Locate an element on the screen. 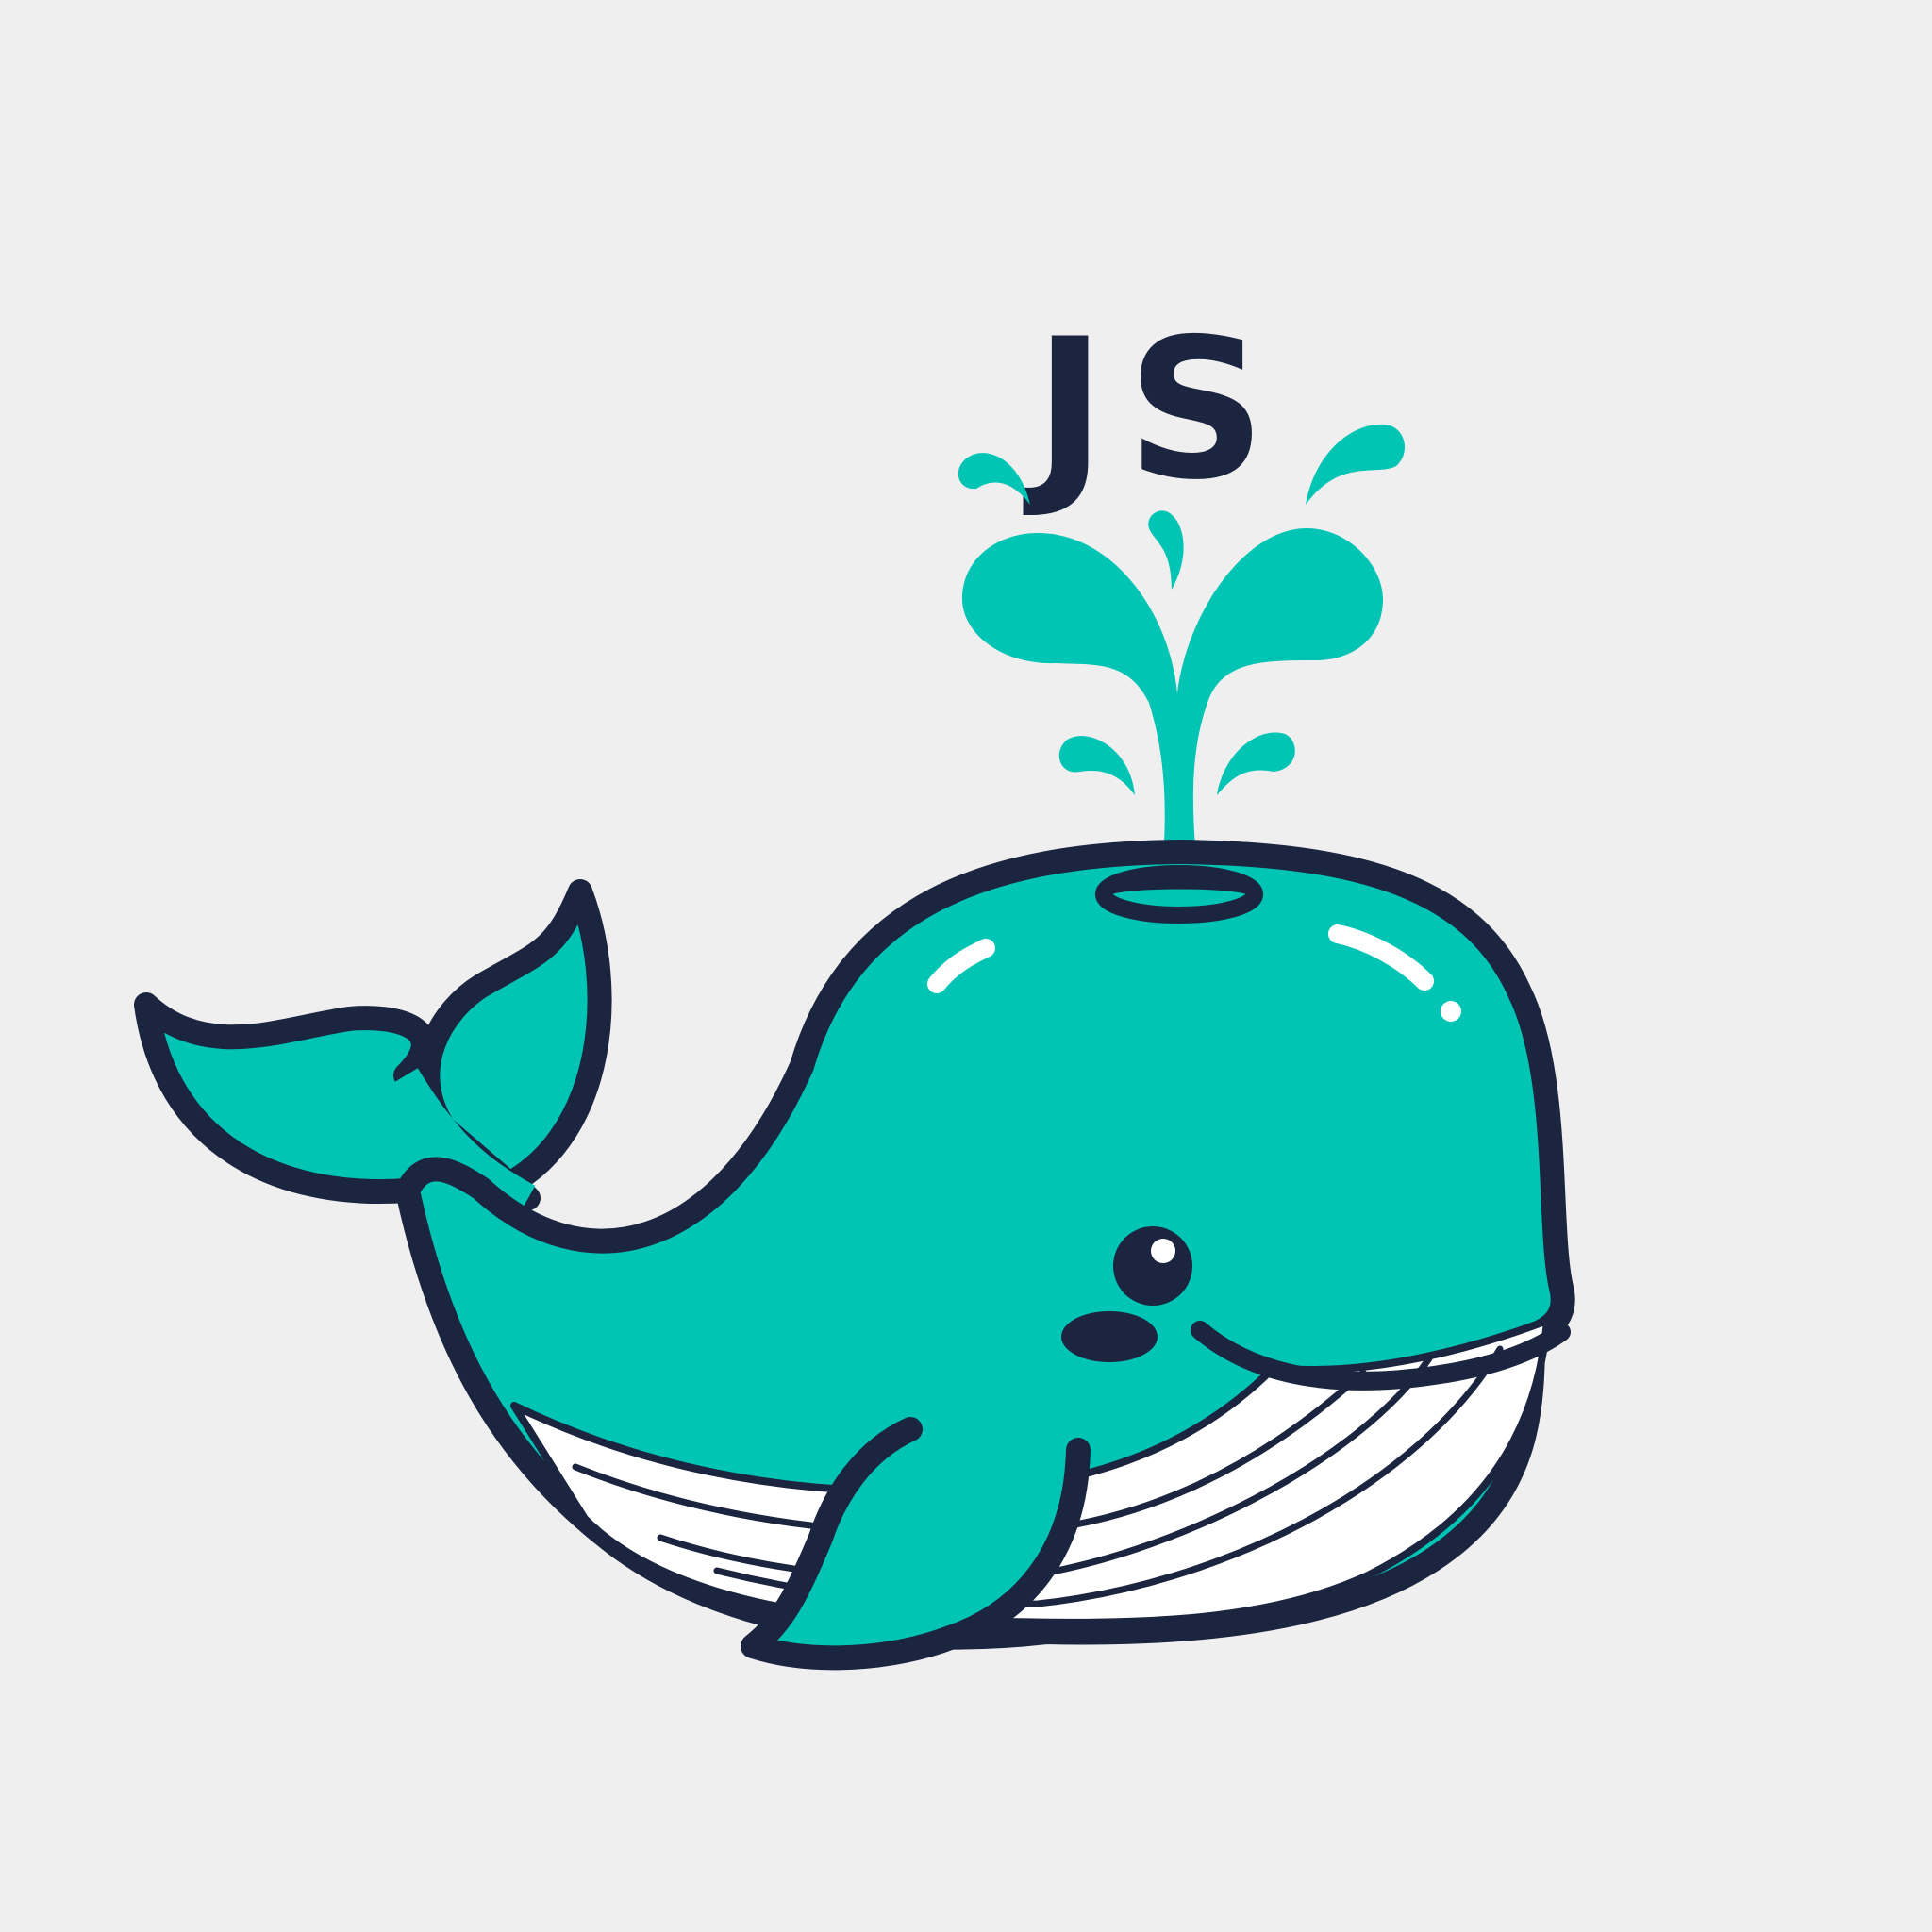 This screenshot has height=1932, width=1932. logo-text: JS is located at coordinates (1155, 410).